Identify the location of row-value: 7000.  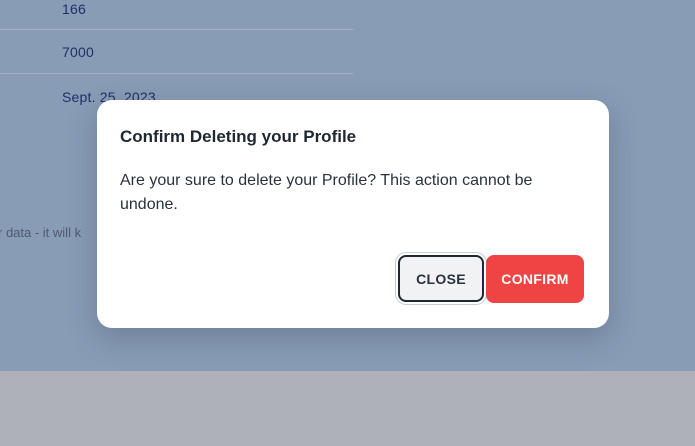
(78, 52).